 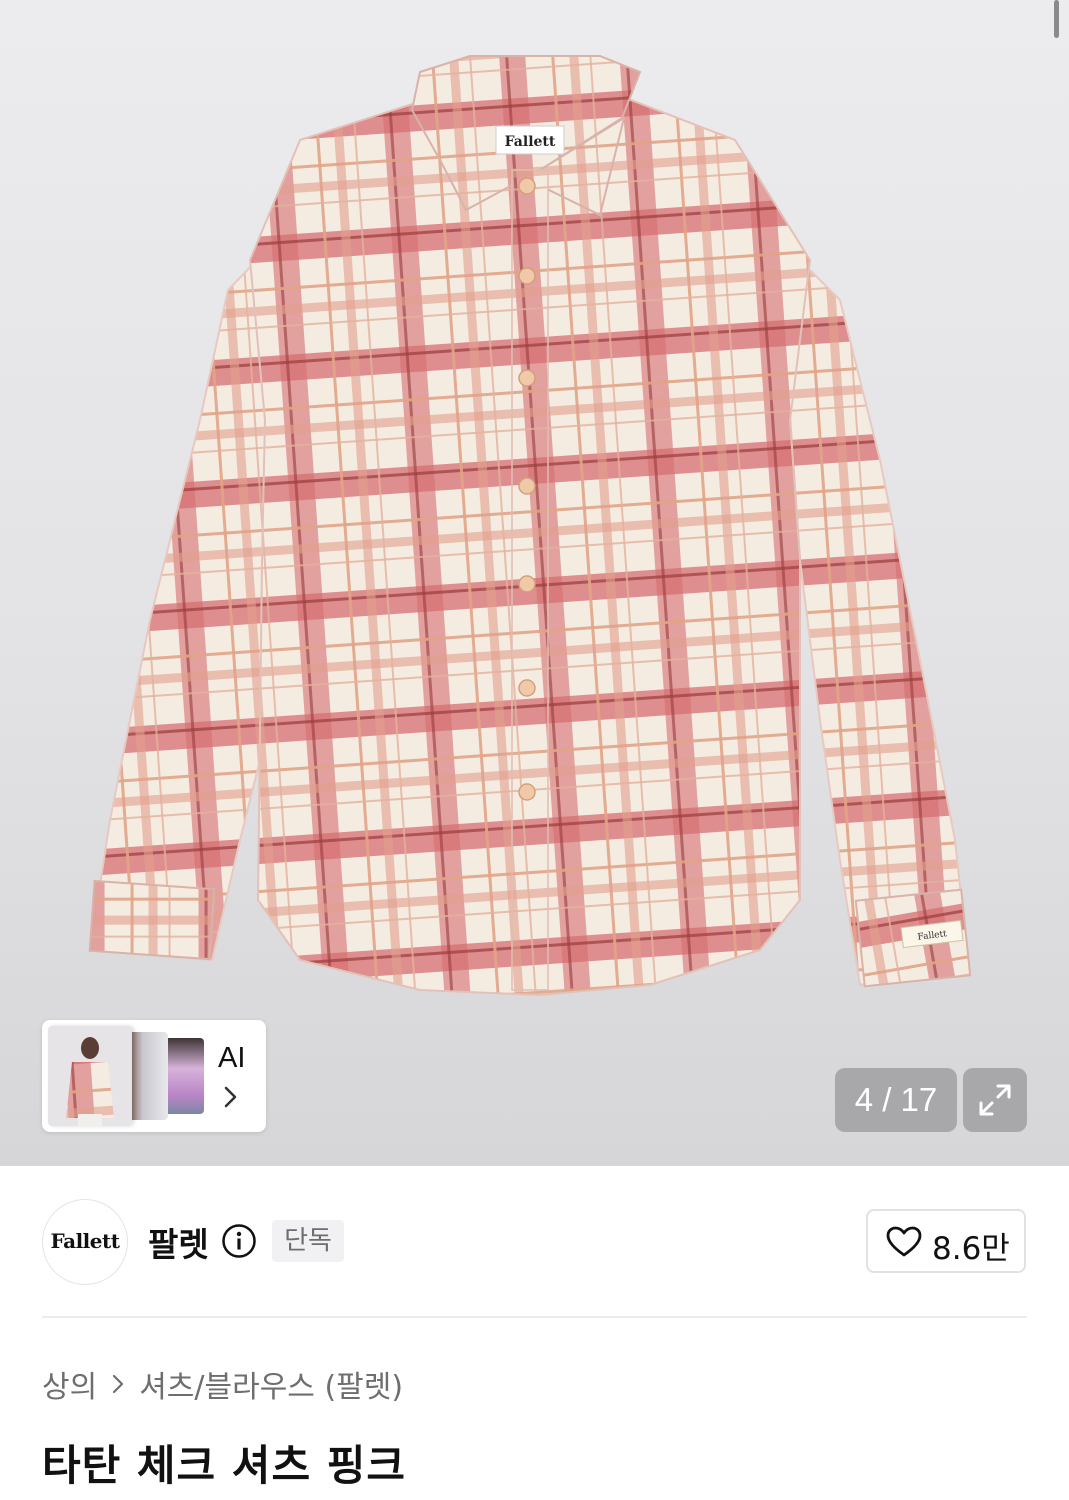 I want to click on info-icon, so click(x=239, y=1241).